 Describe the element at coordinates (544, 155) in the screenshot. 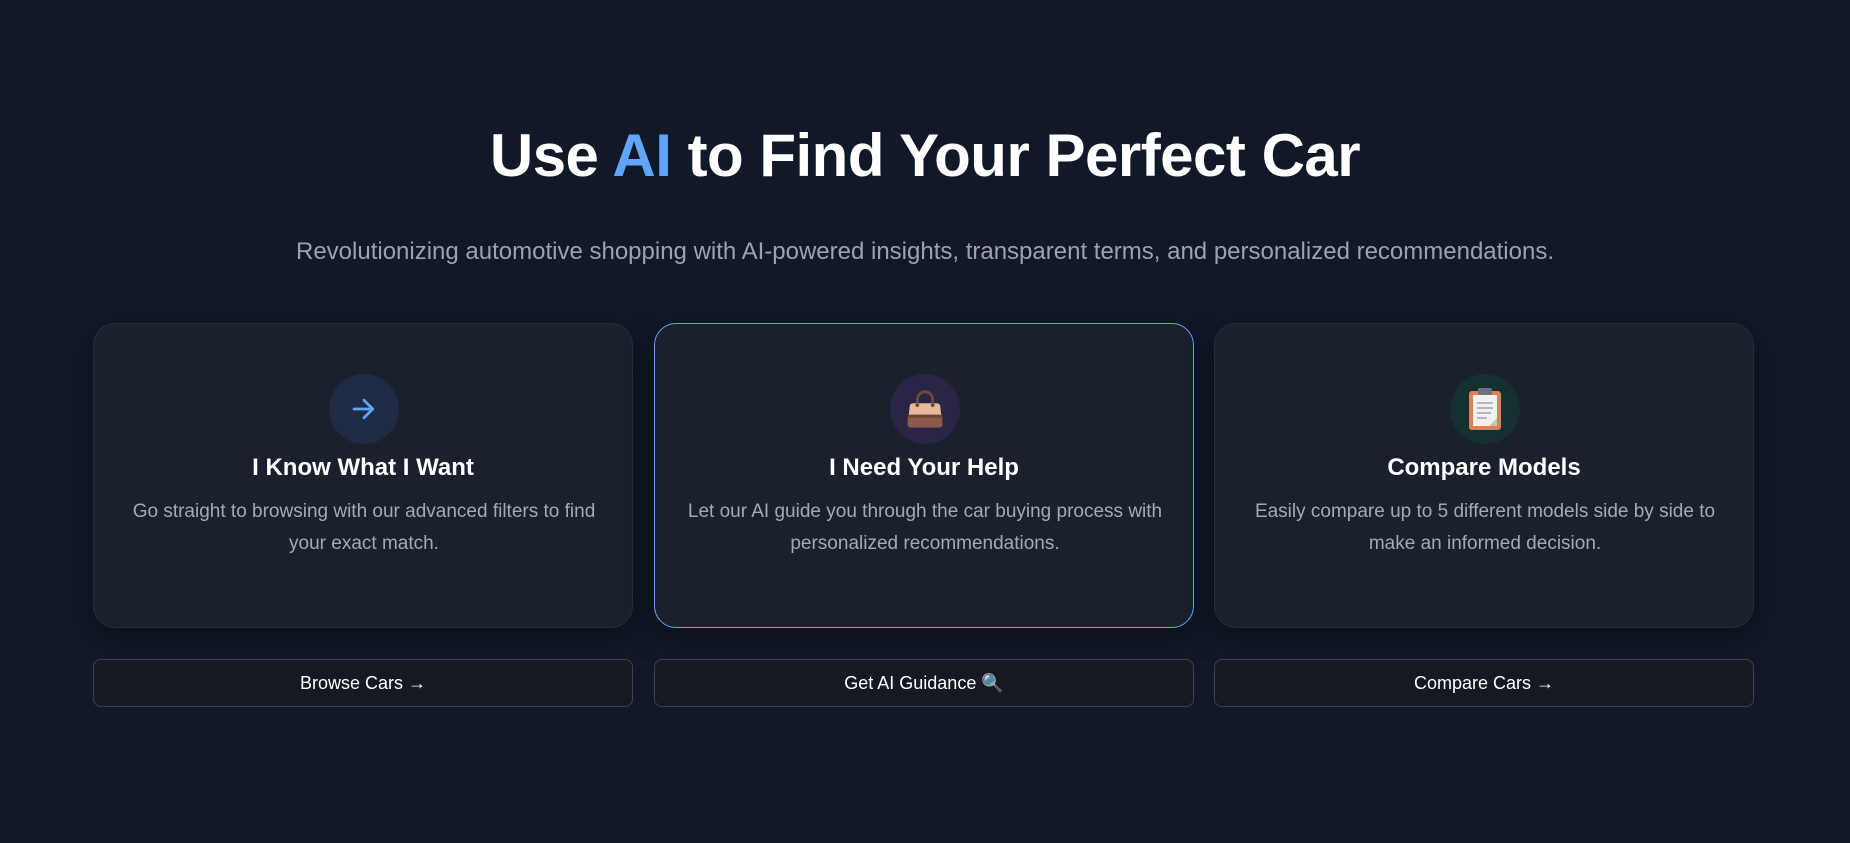

I see `title-prefix: Use` at that location.